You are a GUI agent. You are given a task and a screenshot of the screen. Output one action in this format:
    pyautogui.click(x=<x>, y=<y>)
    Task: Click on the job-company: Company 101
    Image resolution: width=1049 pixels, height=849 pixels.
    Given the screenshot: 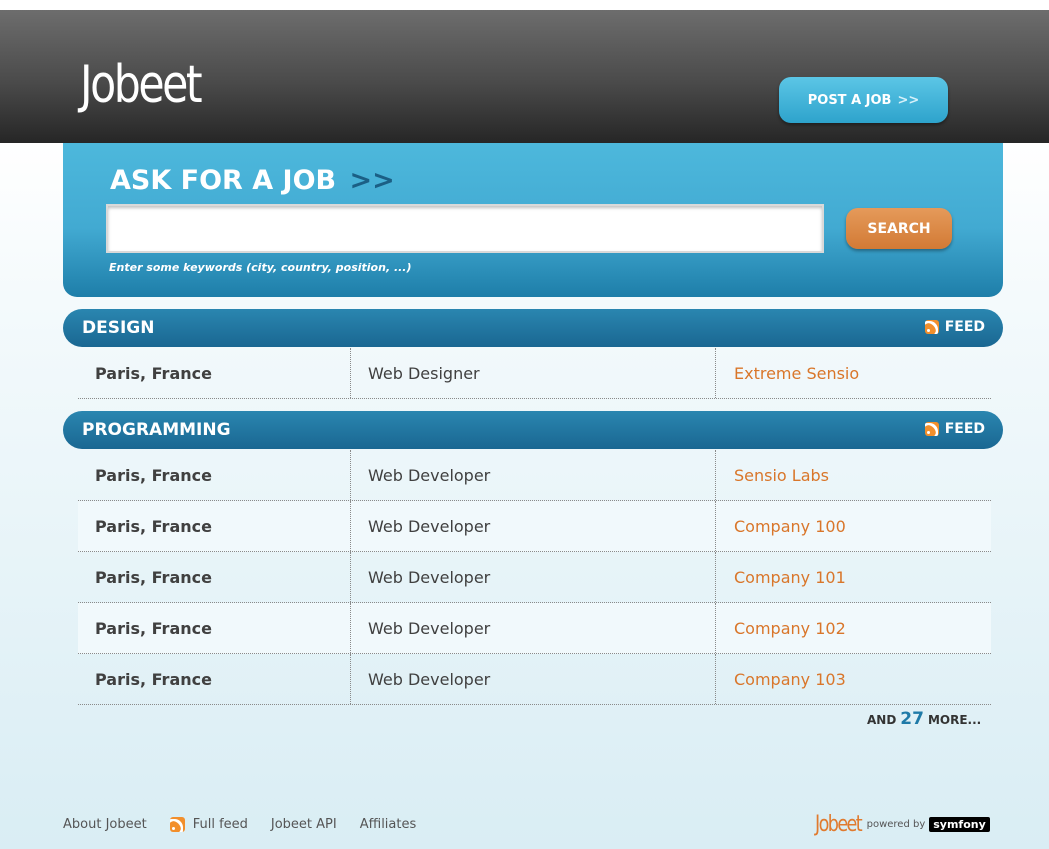 What is the action you would take?
    pyautogui.click(x=790, y=577)
    